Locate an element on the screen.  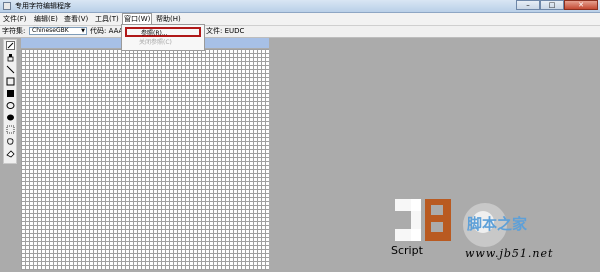
filled-ellipse-tool is located at coordinates (10, 117).